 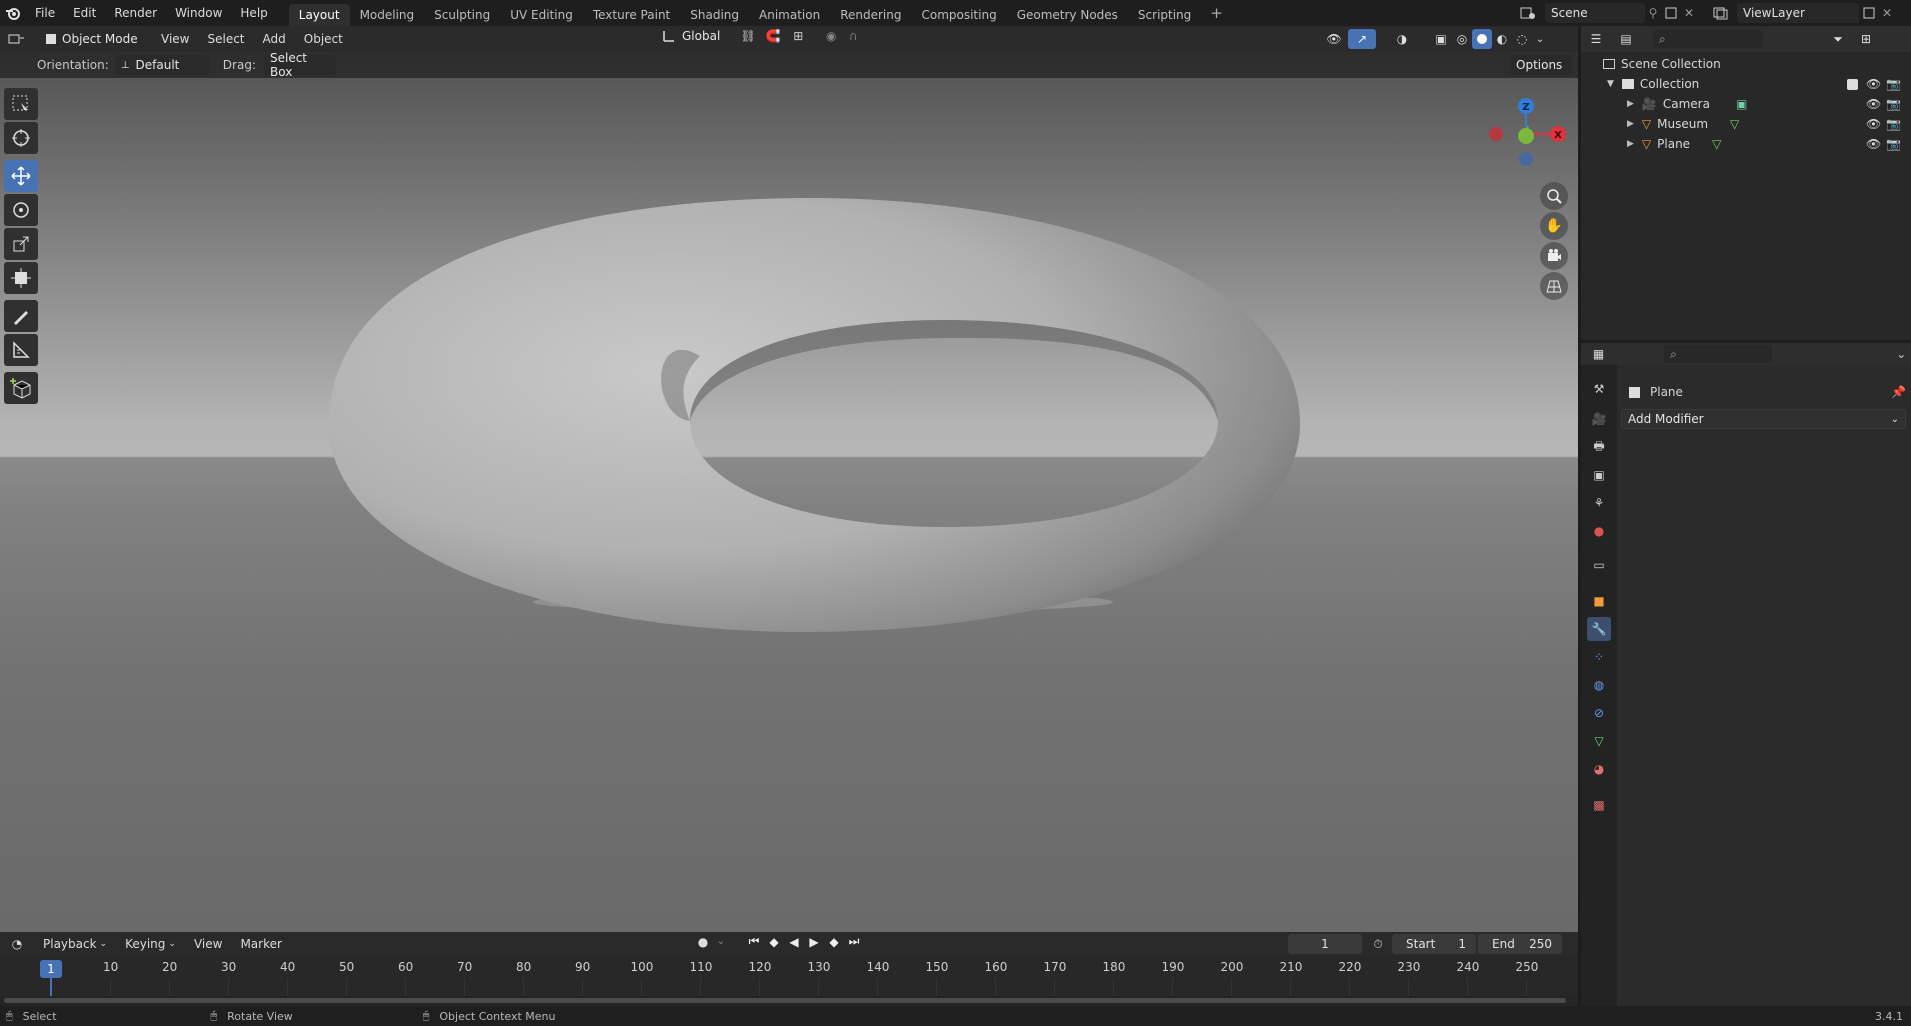 I want to click on menu-window: Window, so click(x=198, y=13).